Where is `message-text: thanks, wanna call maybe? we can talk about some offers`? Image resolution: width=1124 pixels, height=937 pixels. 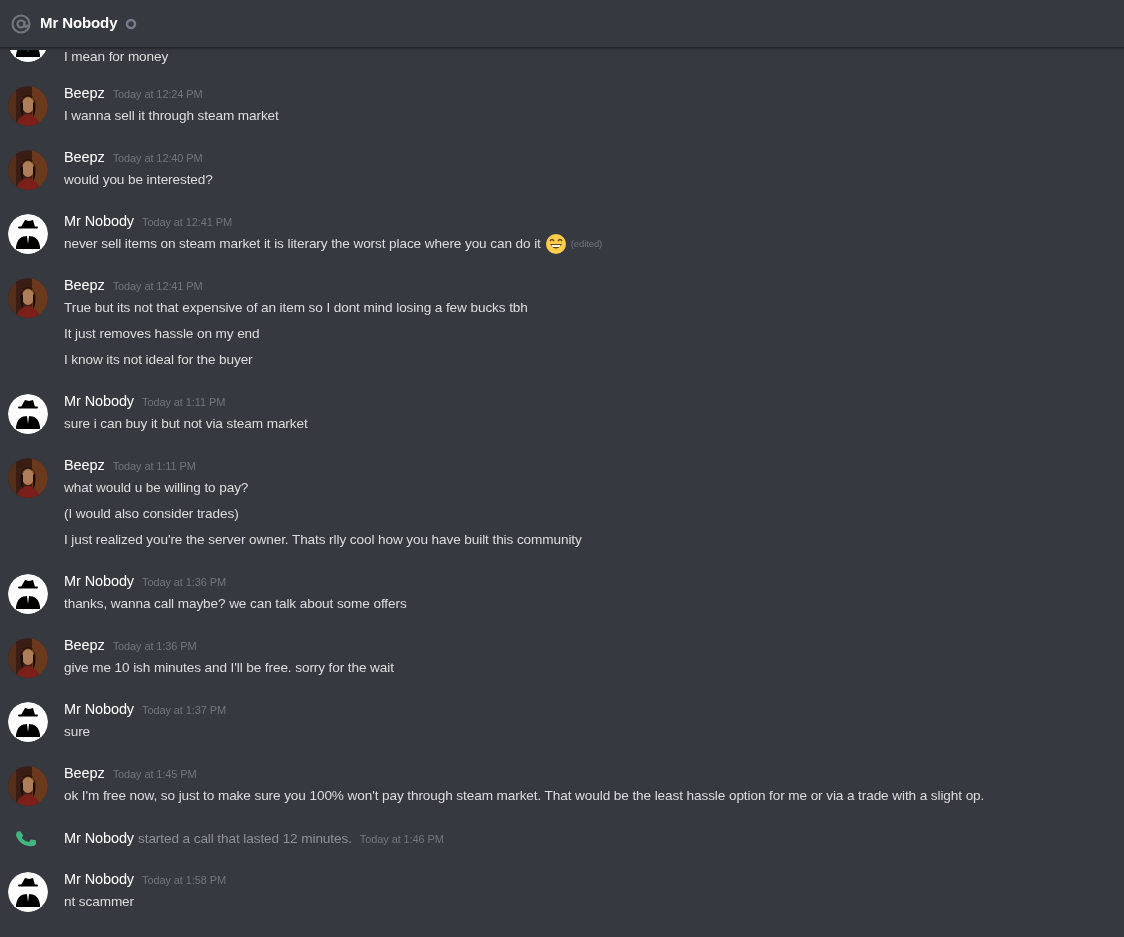 message-text: thanks, wanna call maybe? we can talk about some offers is located at coordinates (235, 604).